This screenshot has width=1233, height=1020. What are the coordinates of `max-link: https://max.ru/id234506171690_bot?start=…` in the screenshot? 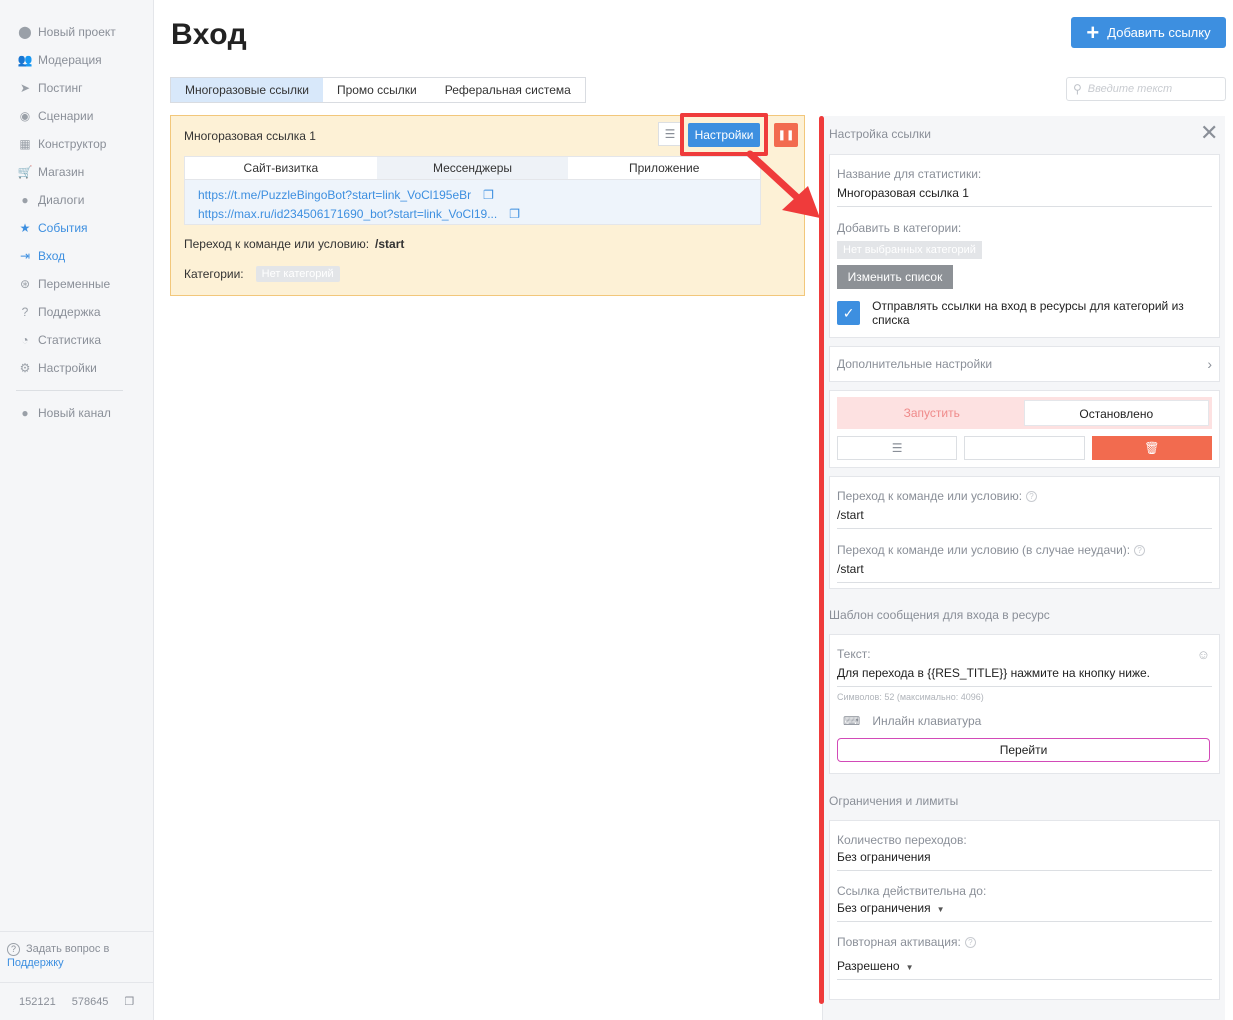 It's located at (347, 214).